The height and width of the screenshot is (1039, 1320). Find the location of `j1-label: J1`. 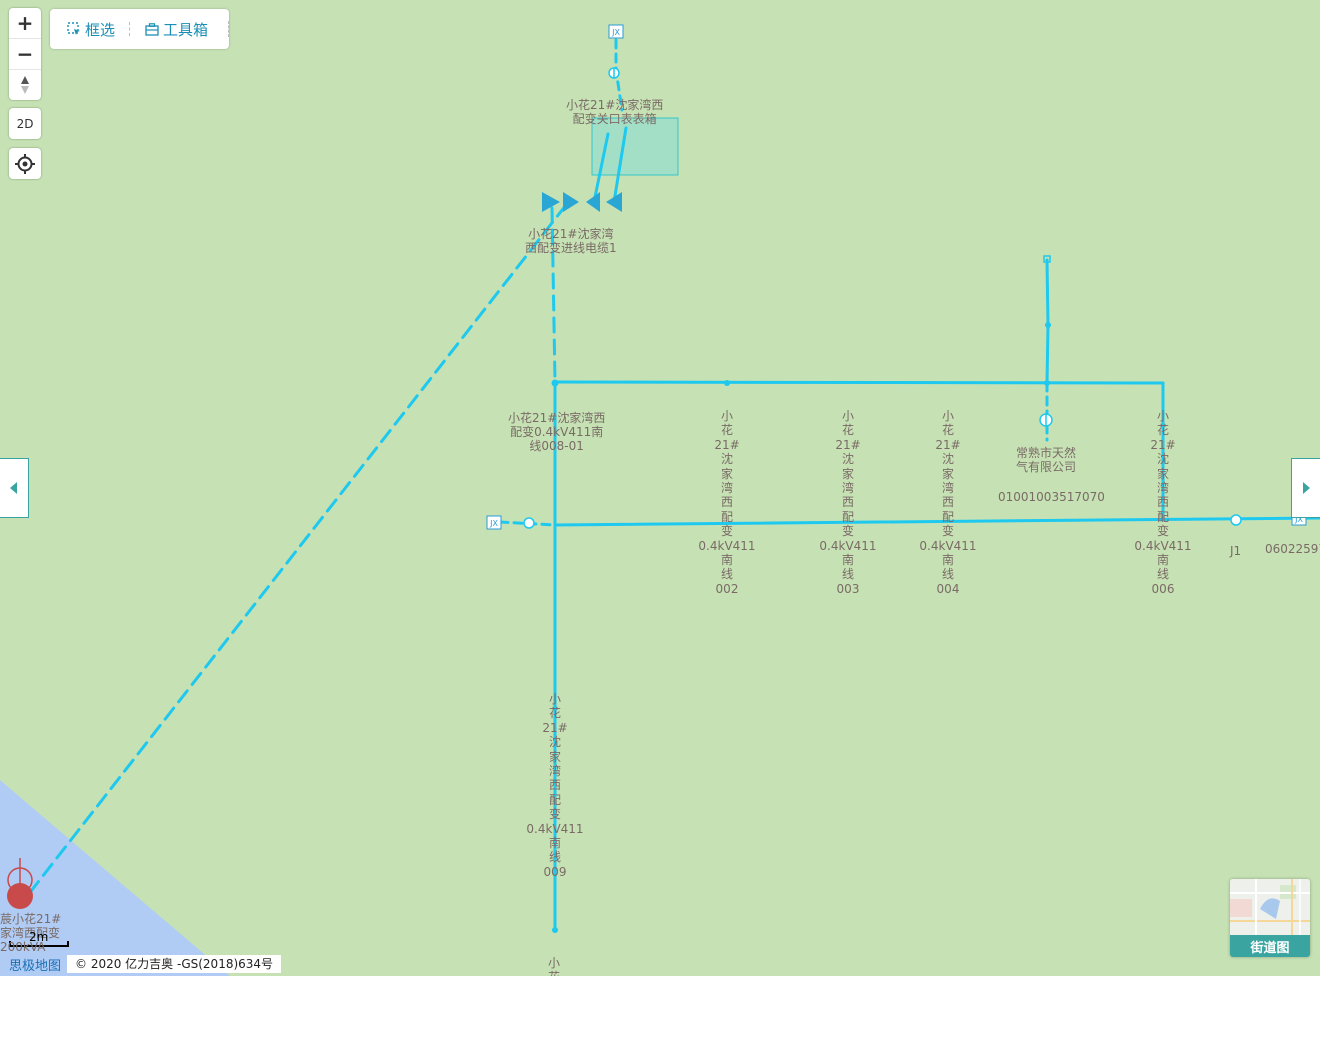

j1-label: J1 is located at coordinates (1236, 551).